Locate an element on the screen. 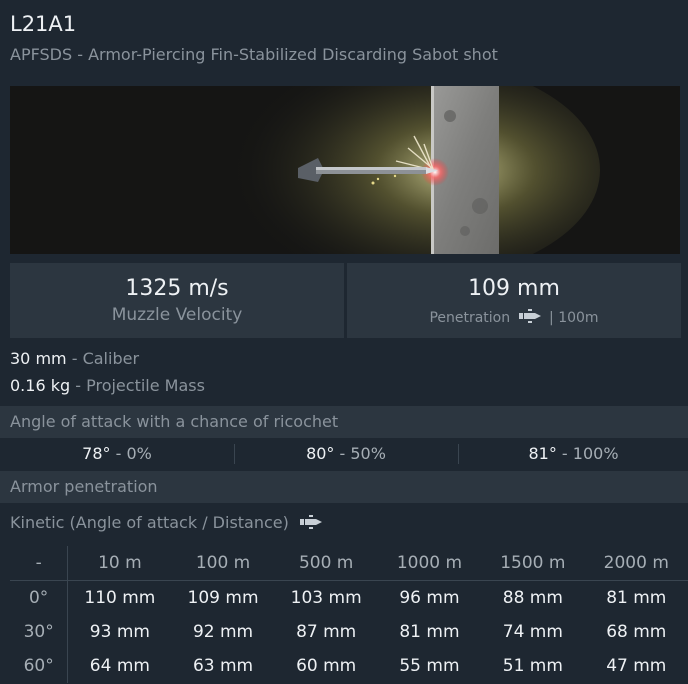  ricochet-cell: 78° - 0% is located at coordinates (117, 453).